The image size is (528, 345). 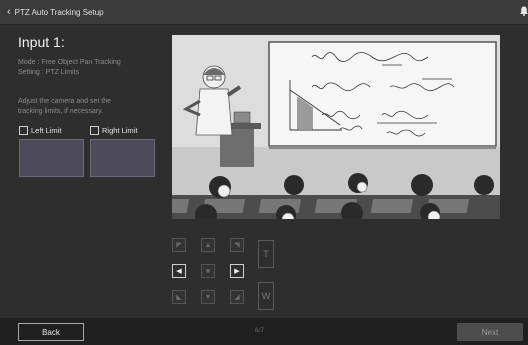 What do you see at coordinates (59, 12) in the screenshot?
I see `window-title: PTZ Auto Tracking Setup` at bounding box center [59, 12].